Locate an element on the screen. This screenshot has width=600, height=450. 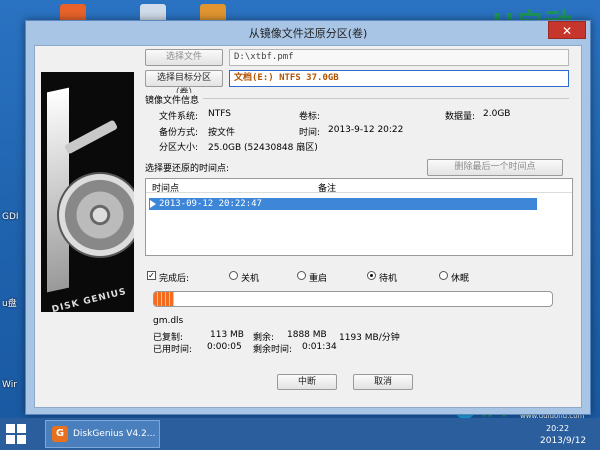
time-label: 时间: is located at coordinates (310, 133).